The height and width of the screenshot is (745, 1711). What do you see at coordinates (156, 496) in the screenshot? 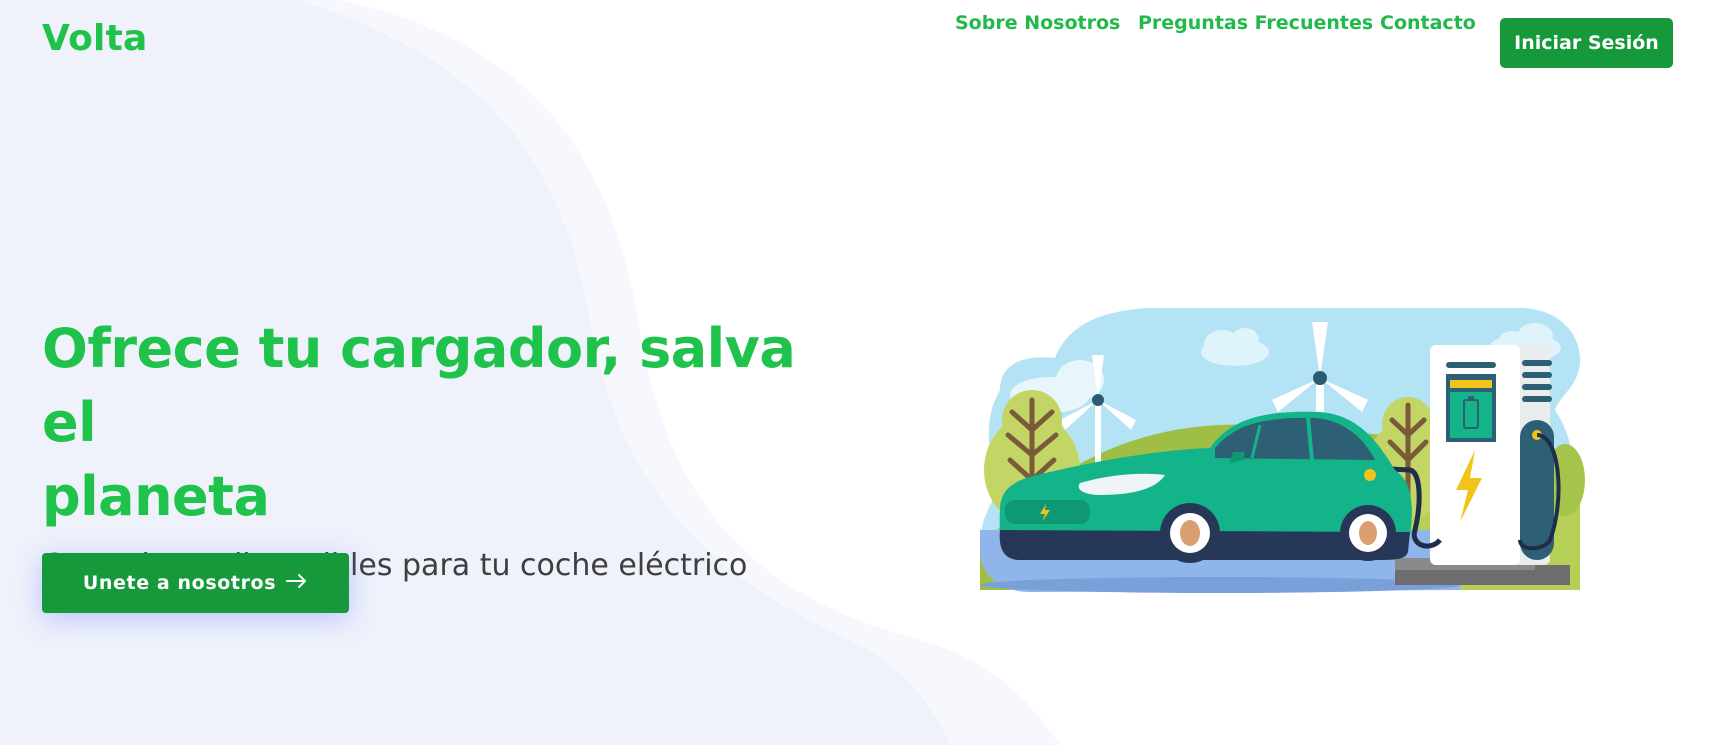
I see `hero-headline-line2: planeta` at bounding box center [156, 496].